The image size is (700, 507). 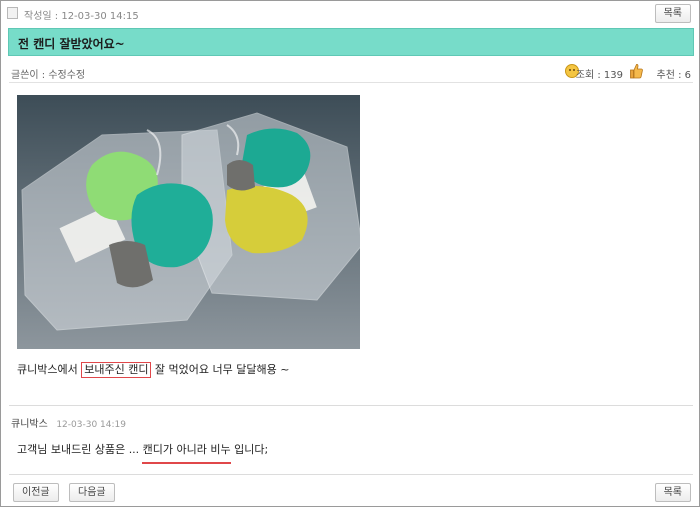 I want to click on comment-date: 12-03-30 14:19, so click(x=91, y=425).